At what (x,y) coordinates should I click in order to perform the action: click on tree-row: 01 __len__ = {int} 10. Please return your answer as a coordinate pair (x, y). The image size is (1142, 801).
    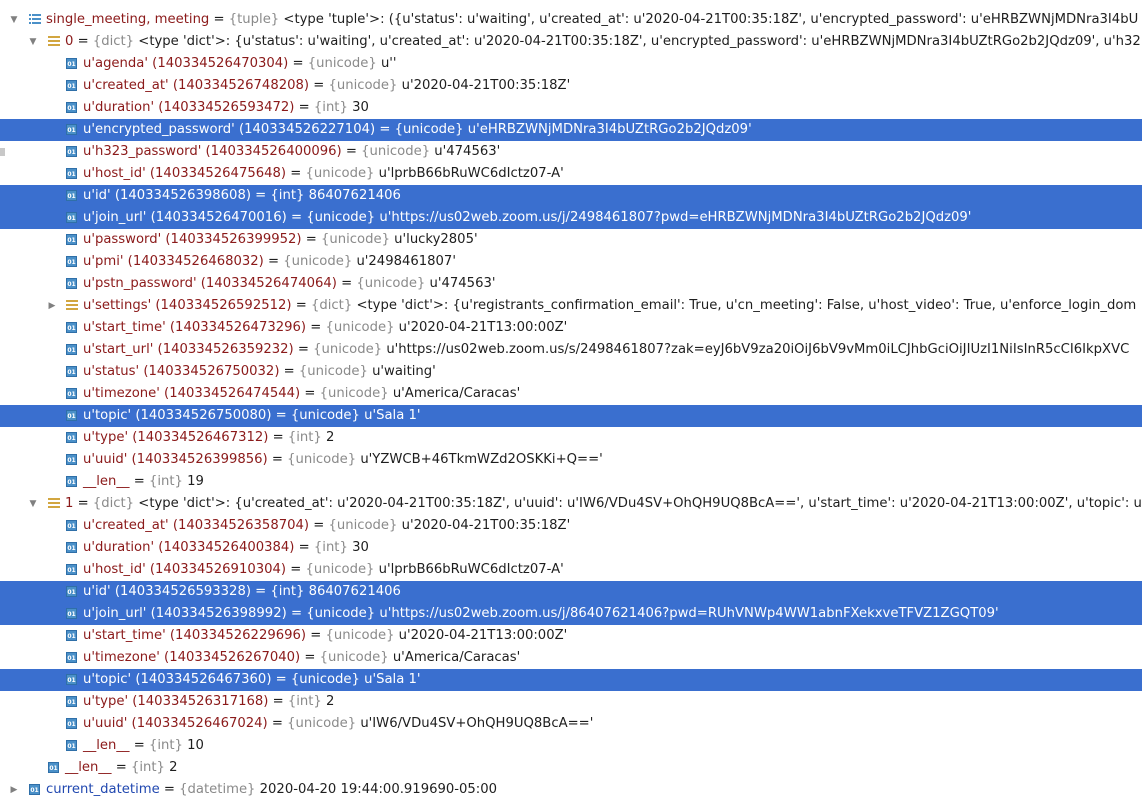
    Looking at the image, I should click on (571, 746).